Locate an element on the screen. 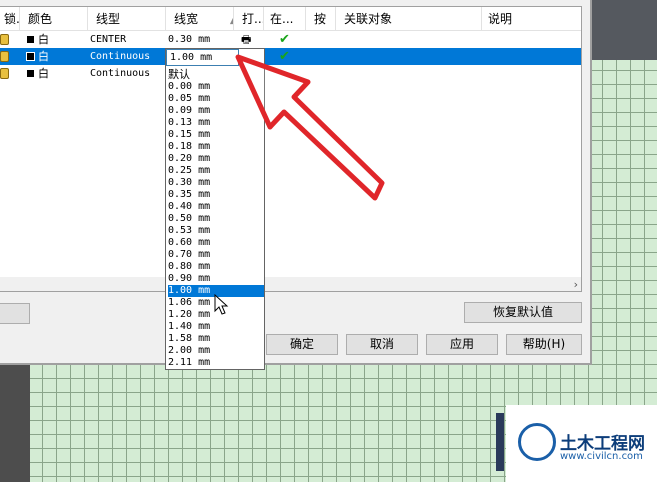 The height and width of the screenshot is (482, 657). cursor-icon is located at coordinates (221, 304).